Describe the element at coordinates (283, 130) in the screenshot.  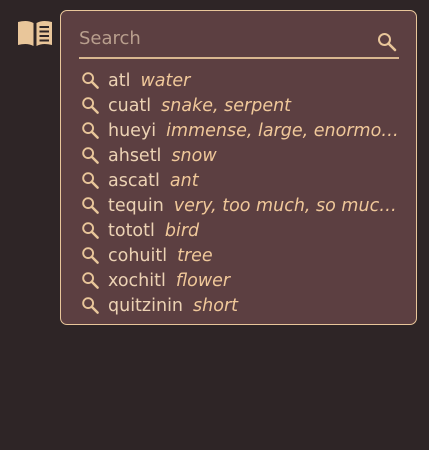
I see `result-gloss: immense, large, enormous` at that location.